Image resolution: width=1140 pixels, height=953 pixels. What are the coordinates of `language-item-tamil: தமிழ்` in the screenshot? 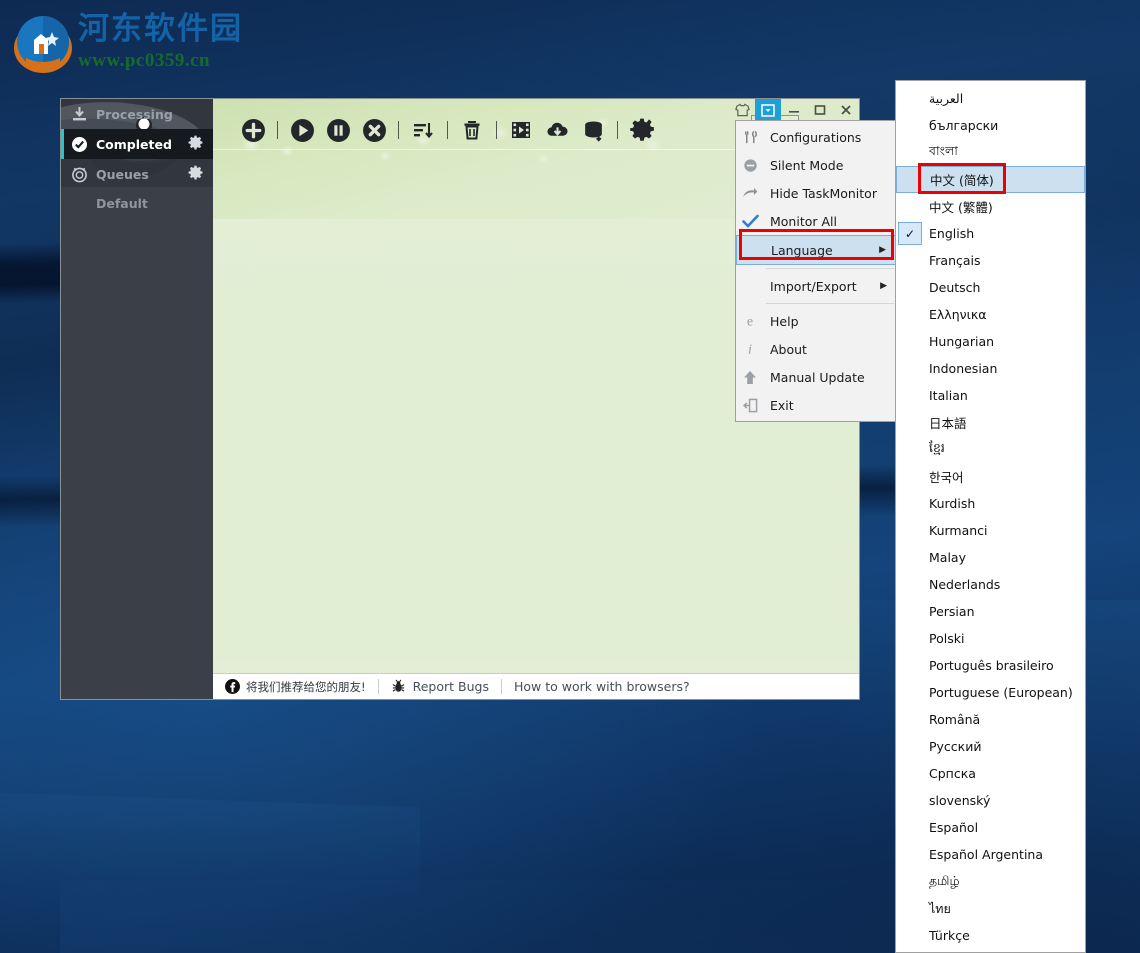 It's located at (990, 881).